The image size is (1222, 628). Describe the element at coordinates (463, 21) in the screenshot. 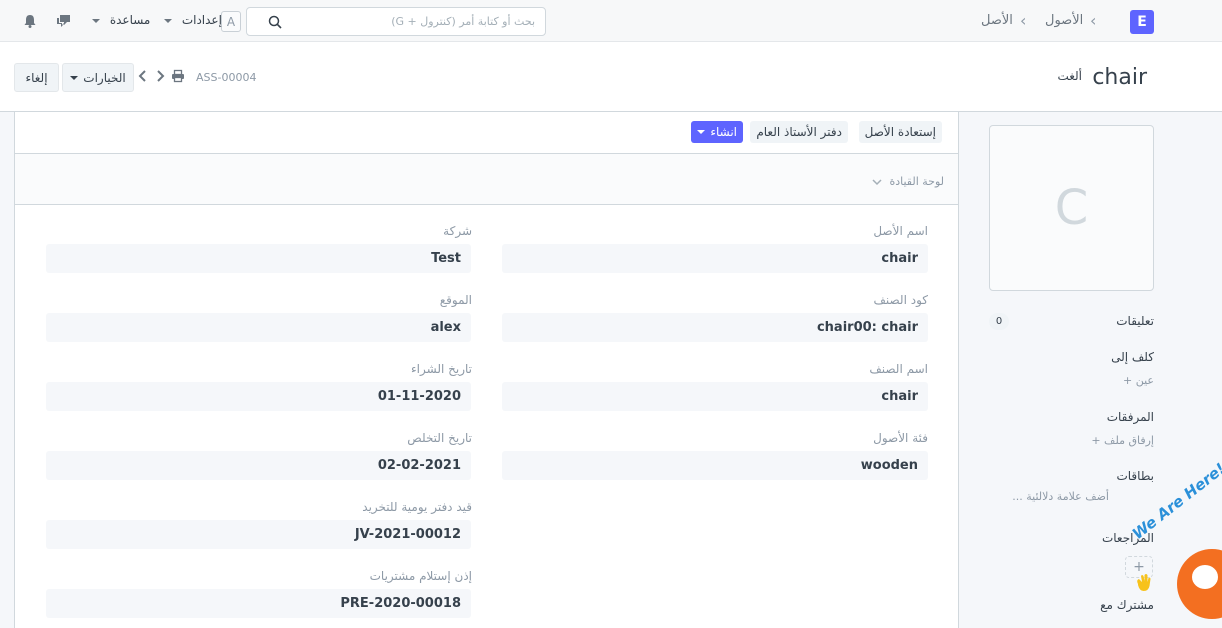

I see `search-placeholder: بحث أو كتابة أمر (كنترول + G)` at that location.